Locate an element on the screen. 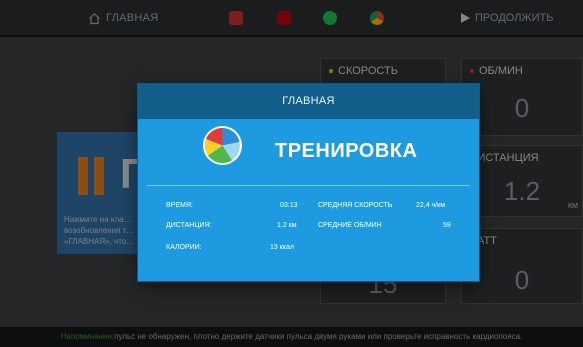  dialog-header: ГЛАВНАЯ is located at coordinates (308, 101).